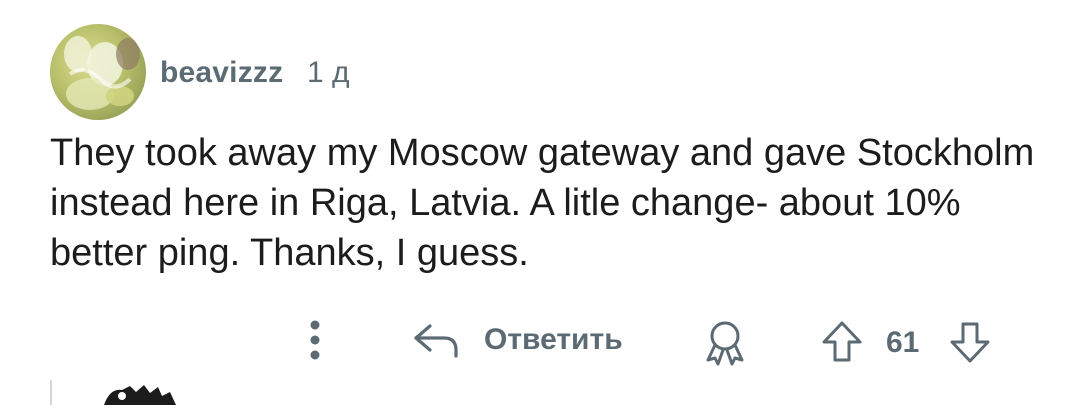 Image resolution: width=1080 pixels, height=410 pixels. I want to click on thread-line, so click(51, 392).